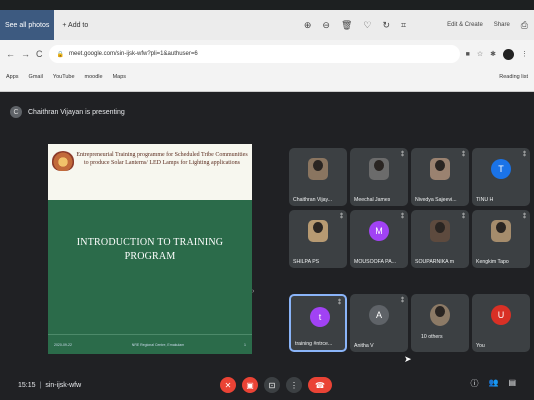  I want to click on participant-tile-others: 10 others, so click(440, 323).